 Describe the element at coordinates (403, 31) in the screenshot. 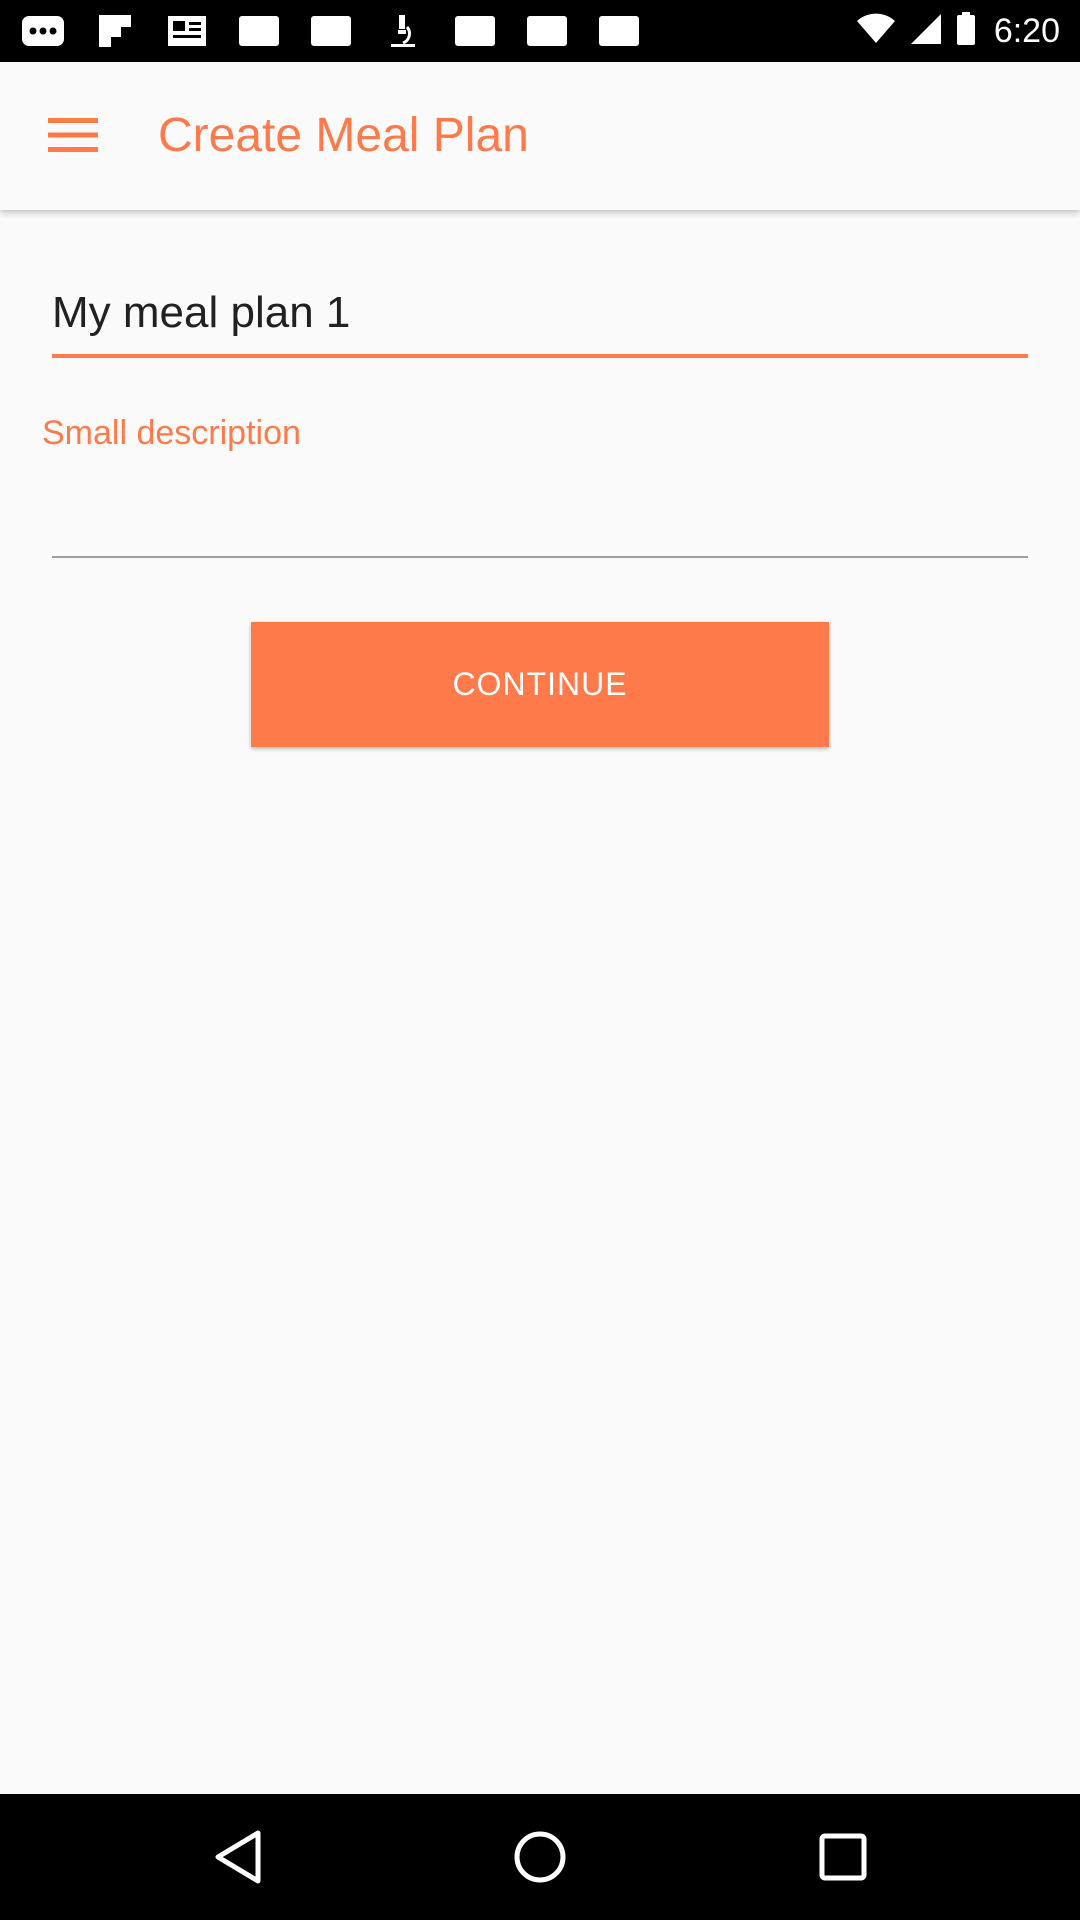

I see `microscope-icon` at that location.